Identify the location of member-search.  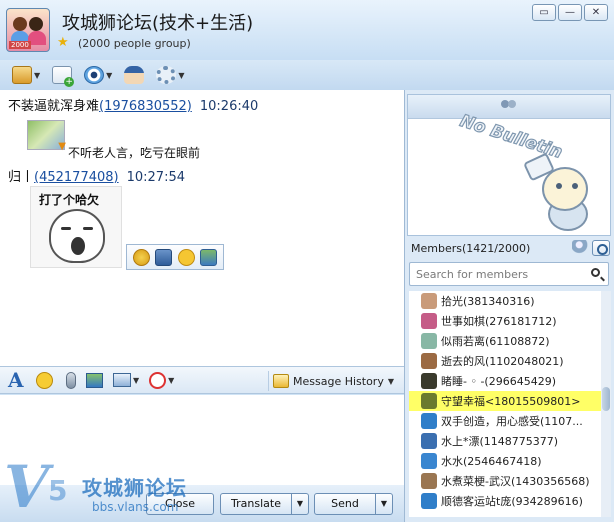
(509, 274).